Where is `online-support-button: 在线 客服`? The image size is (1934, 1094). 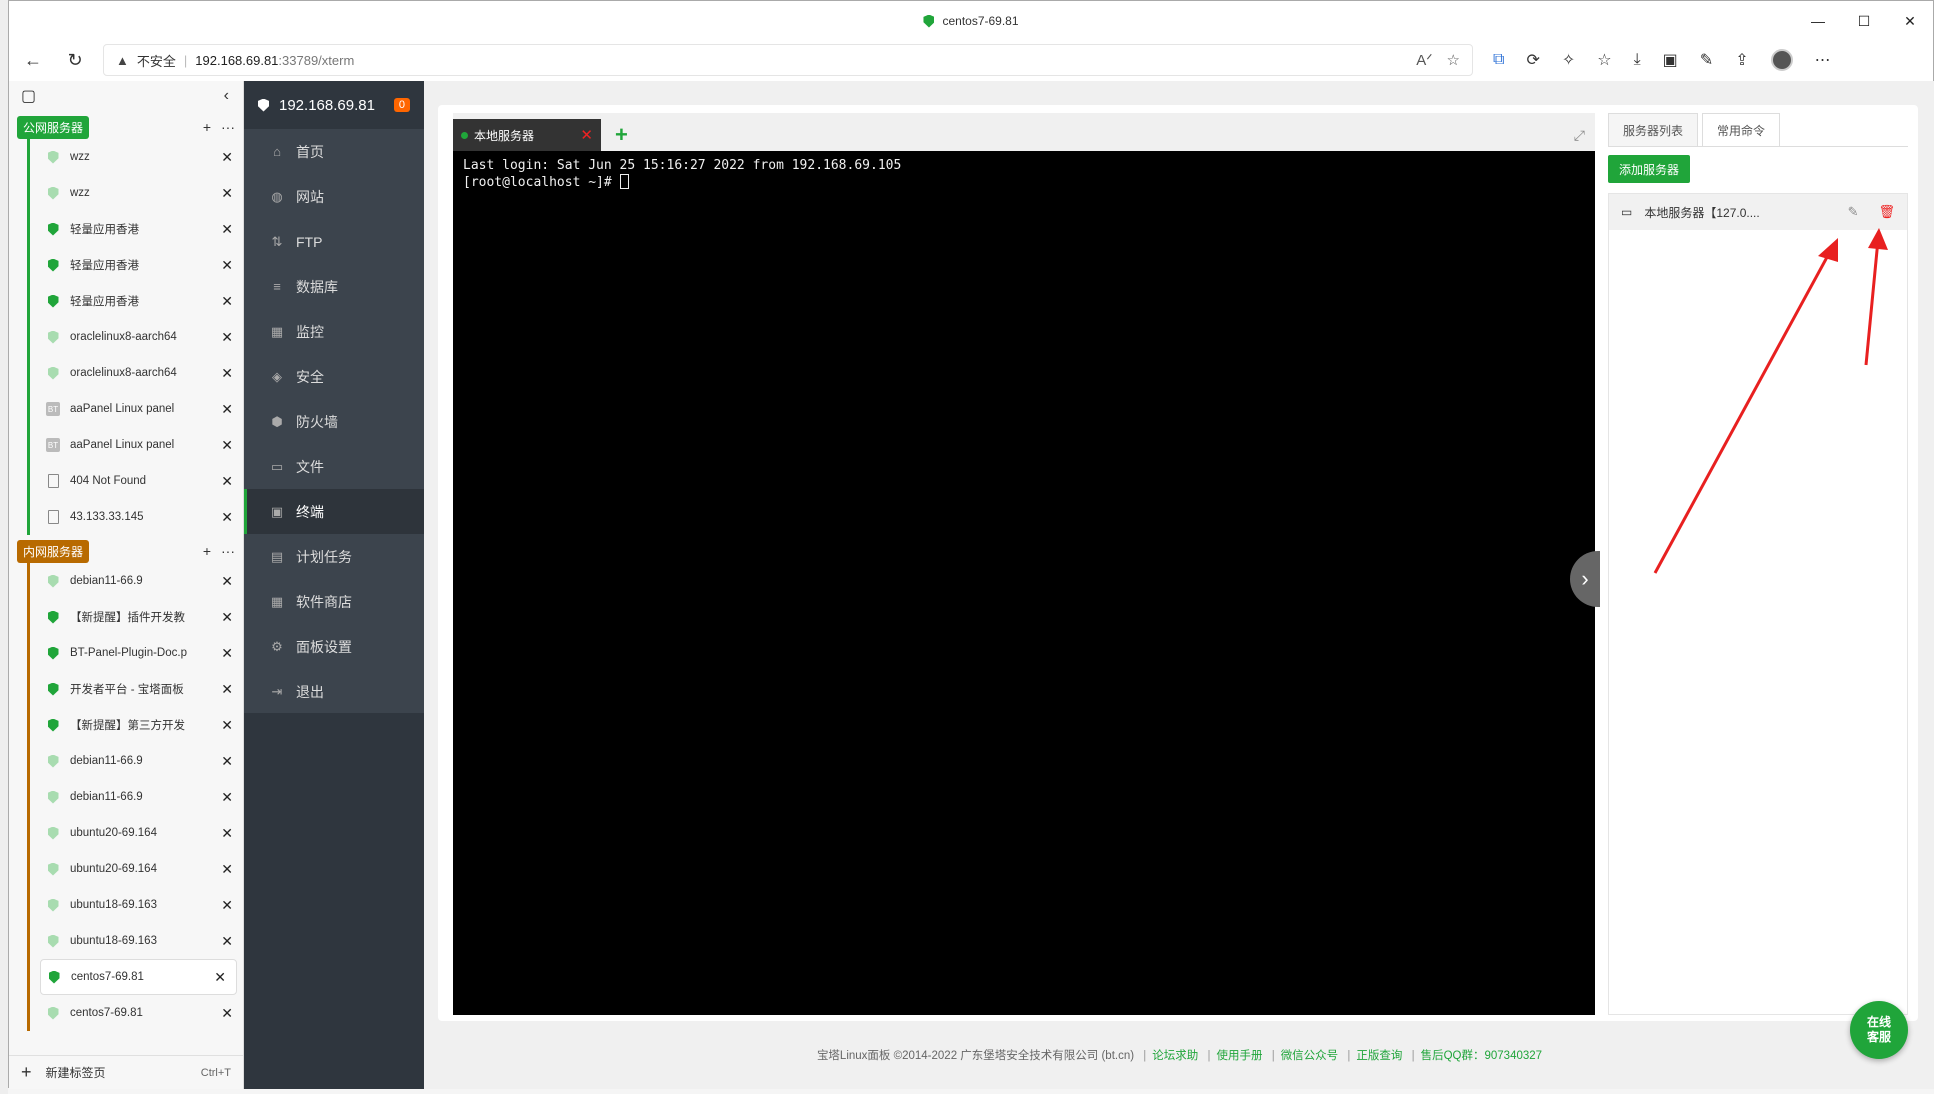 online-support-button: 在线 客服 is located at coordinates (1879, 1030).